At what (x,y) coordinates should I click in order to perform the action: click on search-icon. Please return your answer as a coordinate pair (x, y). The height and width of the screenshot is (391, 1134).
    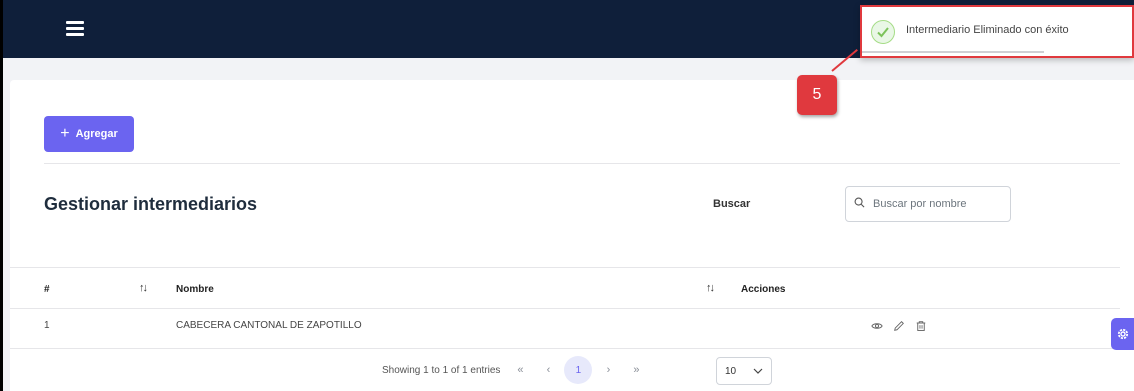
    Looking at the image, I should click on (859, 204).